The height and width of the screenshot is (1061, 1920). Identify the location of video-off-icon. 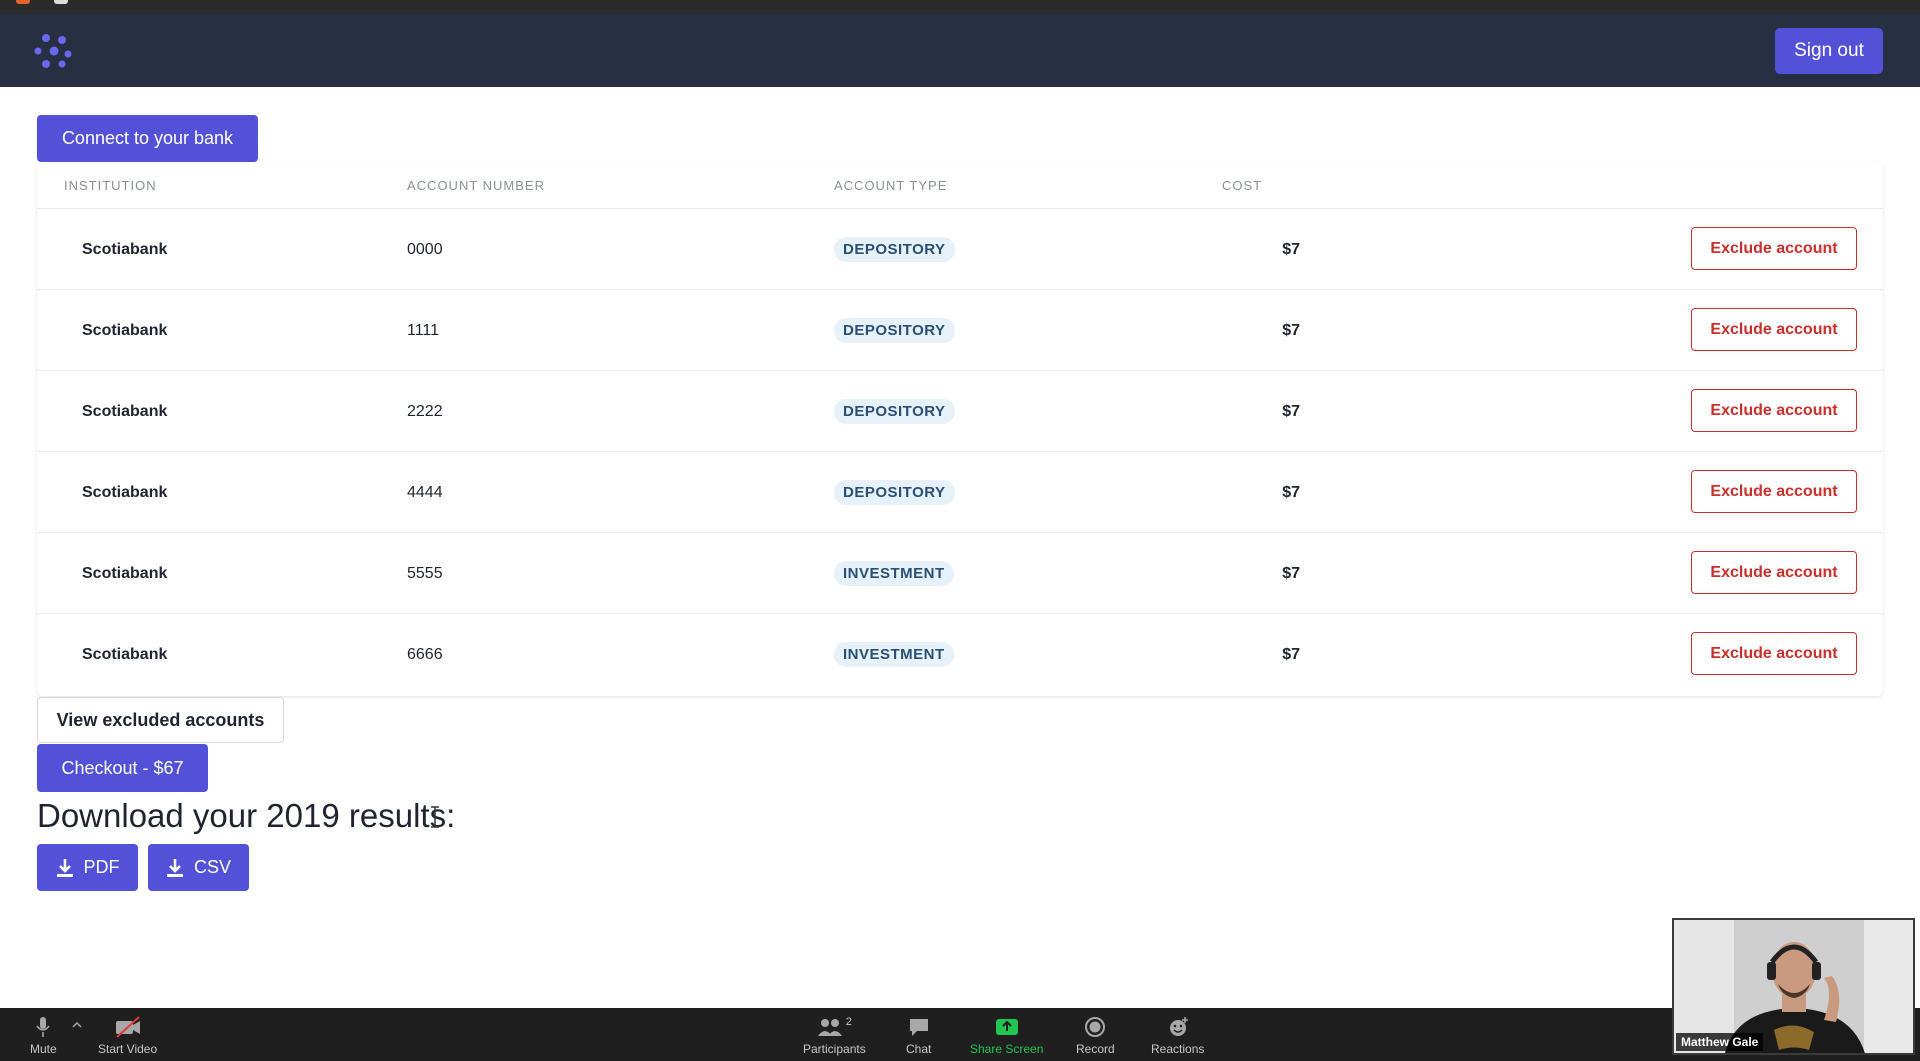
(127, 1027).